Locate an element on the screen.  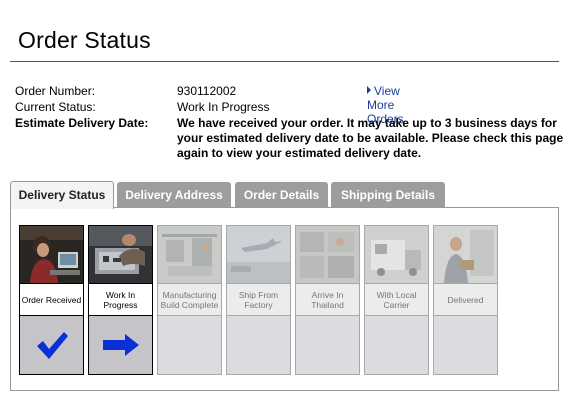
step-label: Order Received is located at coordinates (51, 299).